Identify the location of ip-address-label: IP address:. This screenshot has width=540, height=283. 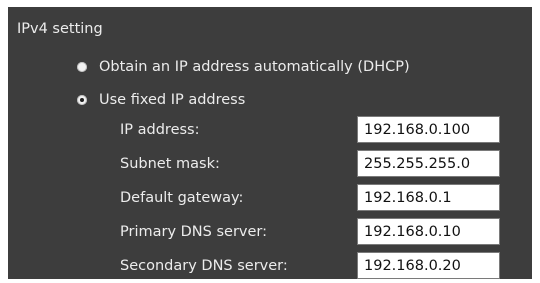
(160, 130).